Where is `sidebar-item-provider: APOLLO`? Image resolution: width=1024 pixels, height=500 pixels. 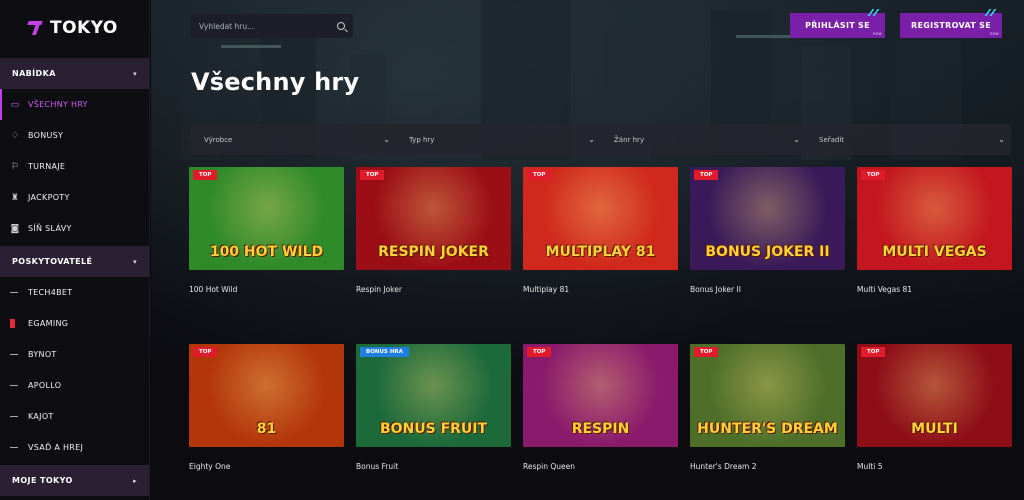
sidebar-item-provider: APOLLO is located at coordinates (74, 385).